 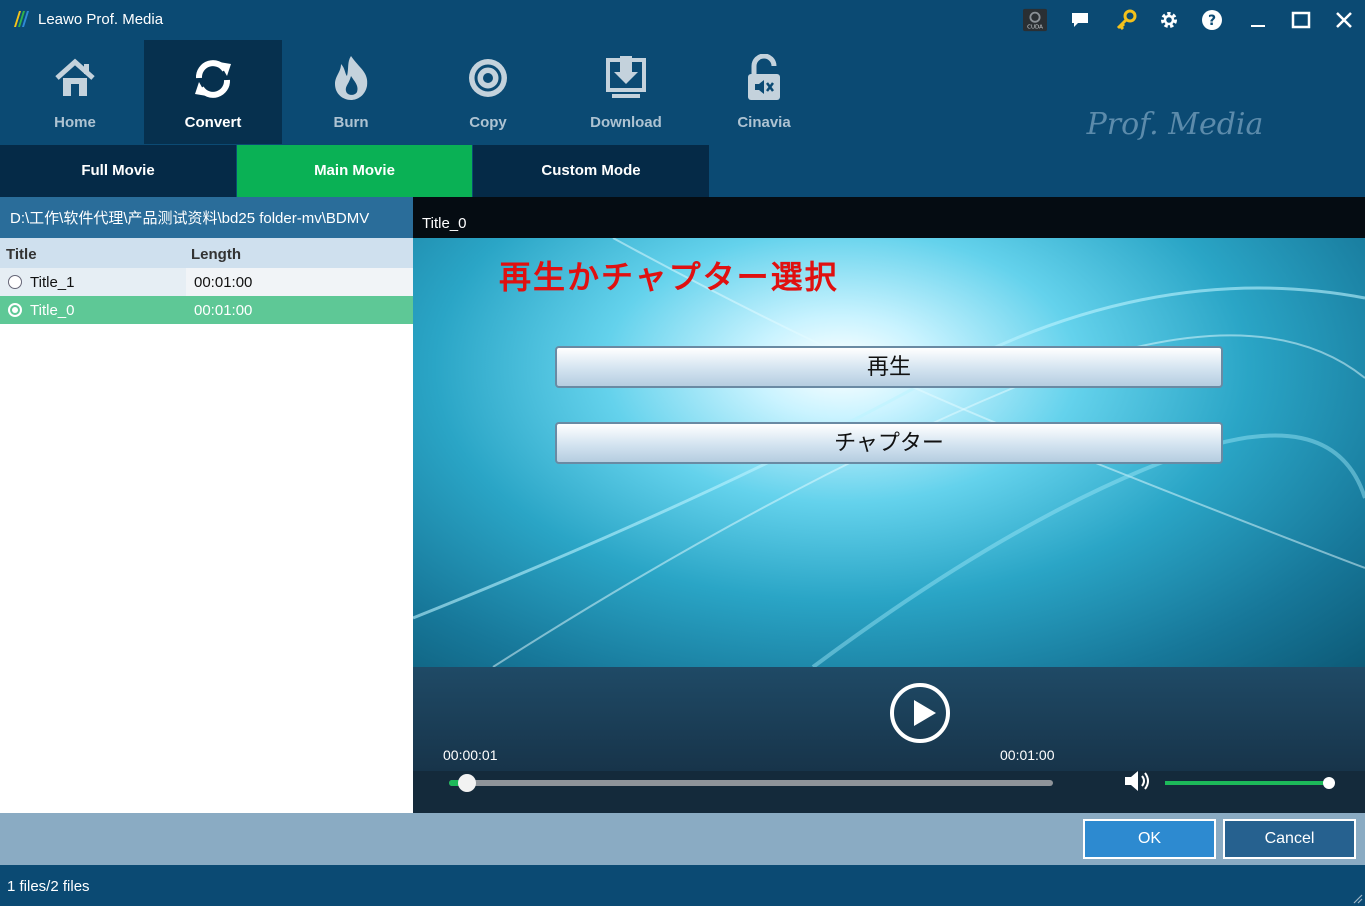 I want to click on file-count-status: 1 files/2 files, so click(x=48, y=886).